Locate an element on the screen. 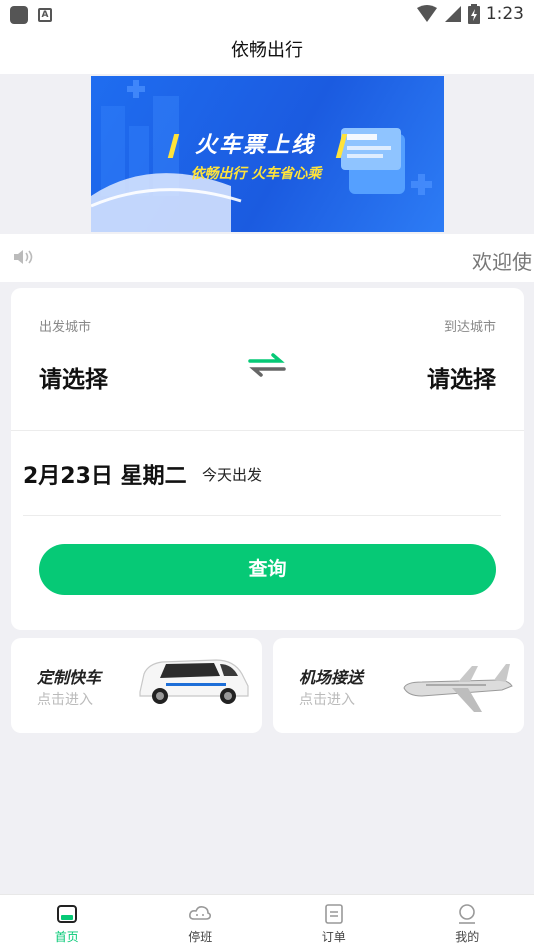 The width and height of the screenshot is (534, 950). custom-express-title: 定制快车 is located at coordinates (69, 677).